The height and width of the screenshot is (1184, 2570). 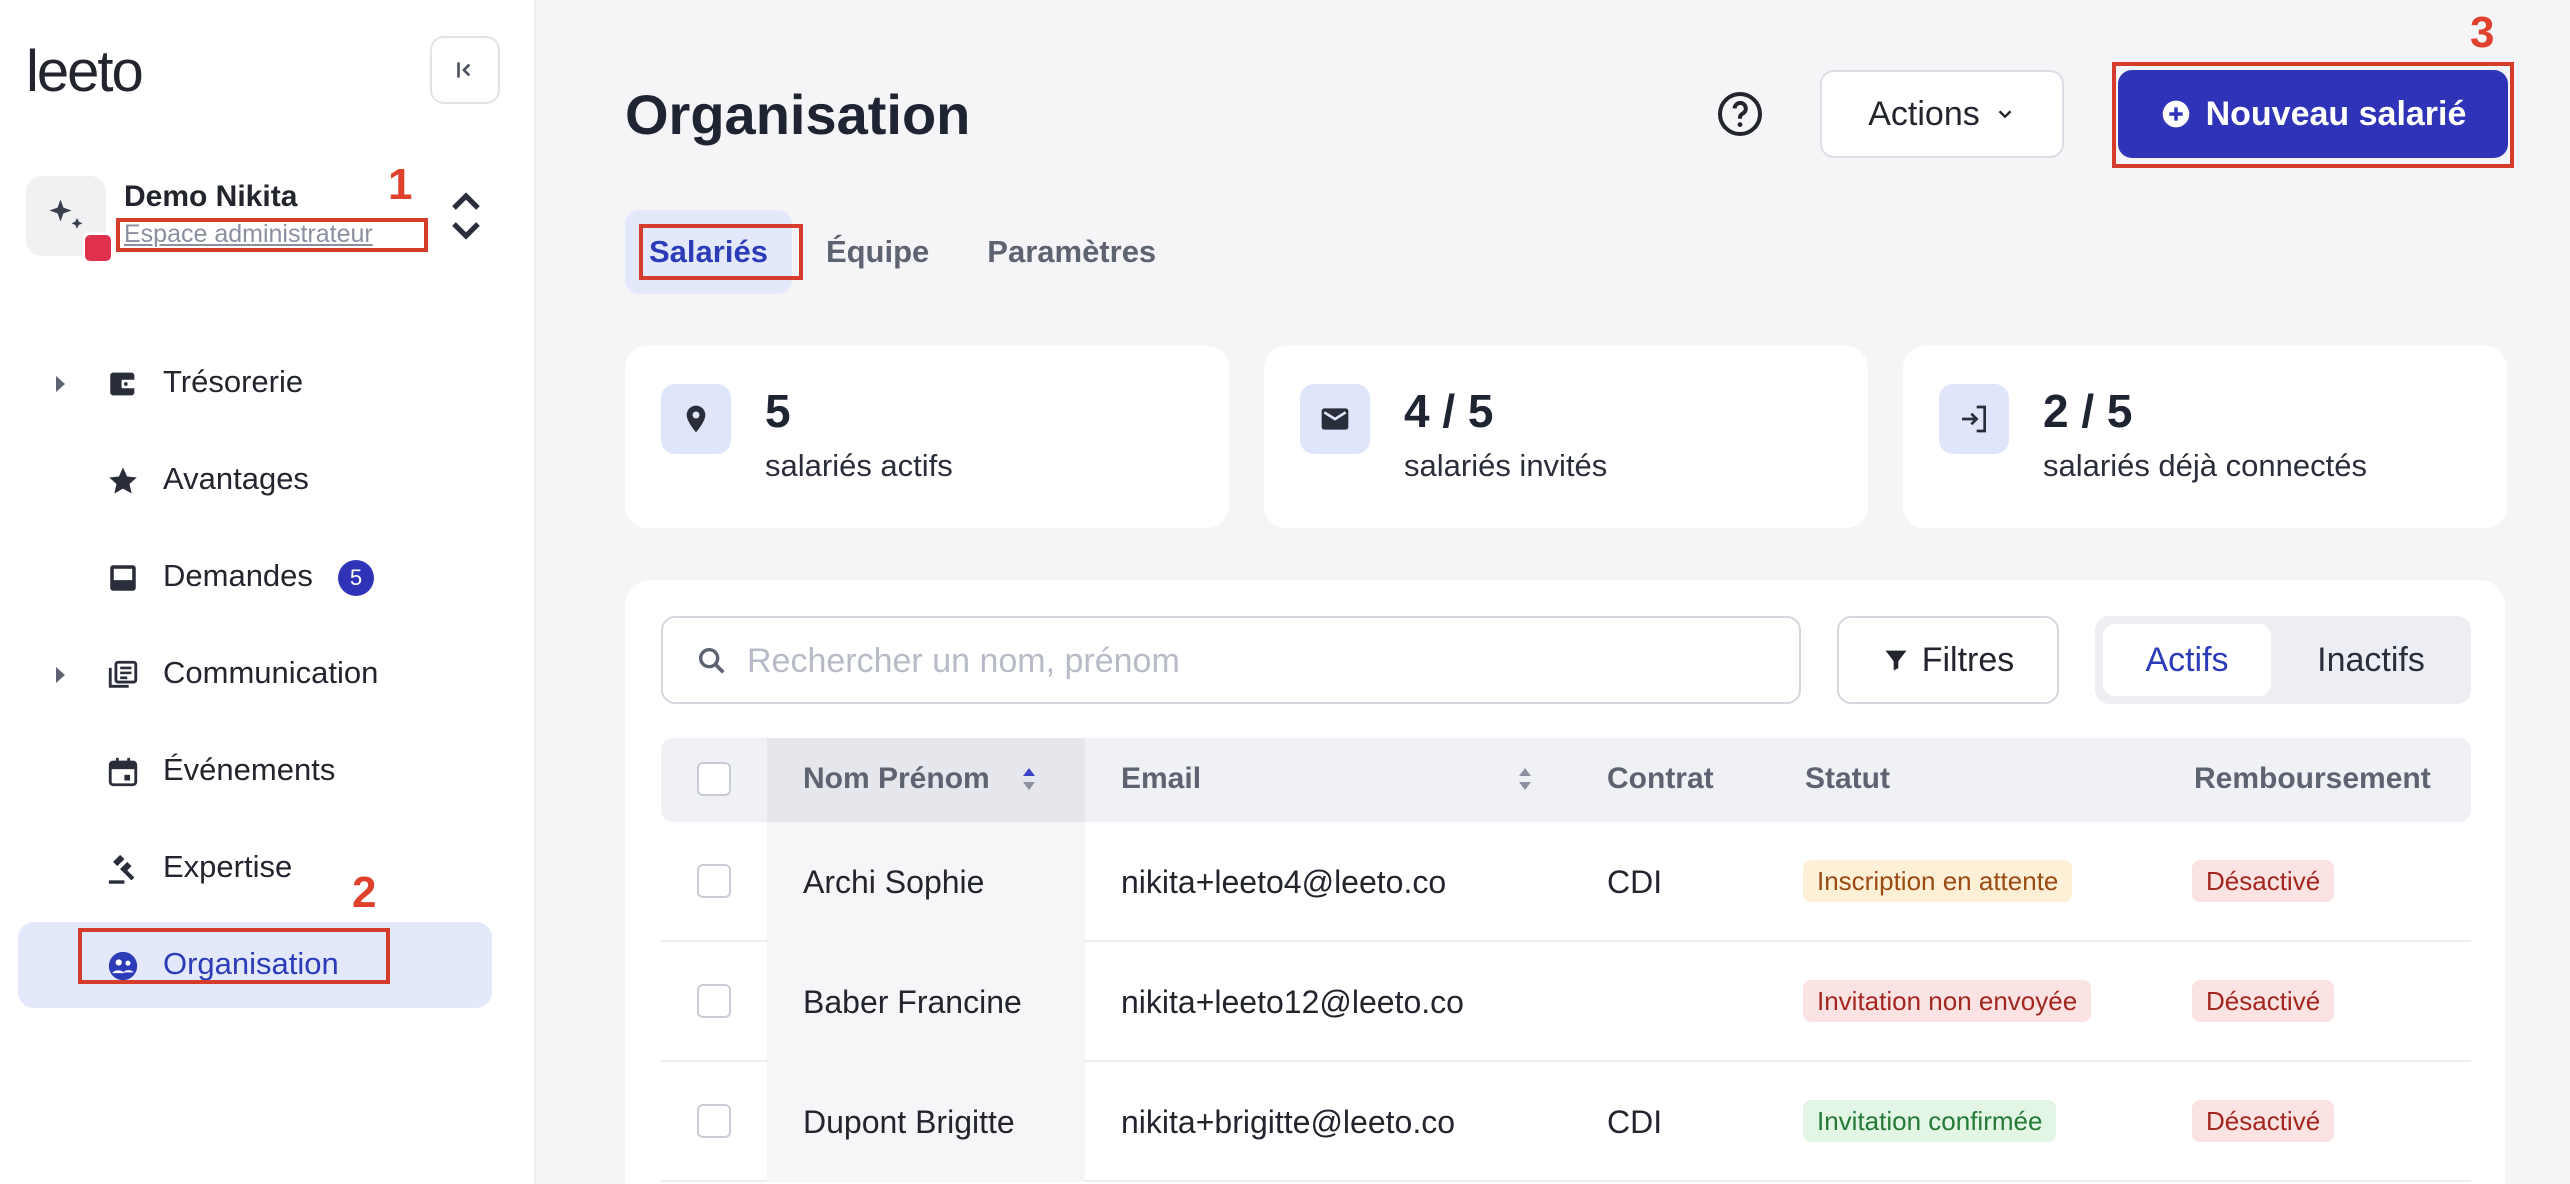 I want to click on annotation-box-tab, so click(x=721, y=252).